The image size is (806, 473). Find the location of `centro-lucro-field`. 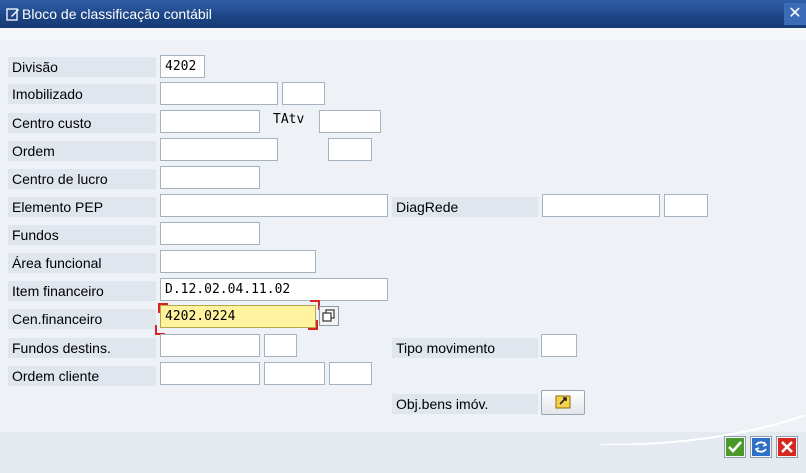

centro-lucro-field is located at coordinates (210, 177).